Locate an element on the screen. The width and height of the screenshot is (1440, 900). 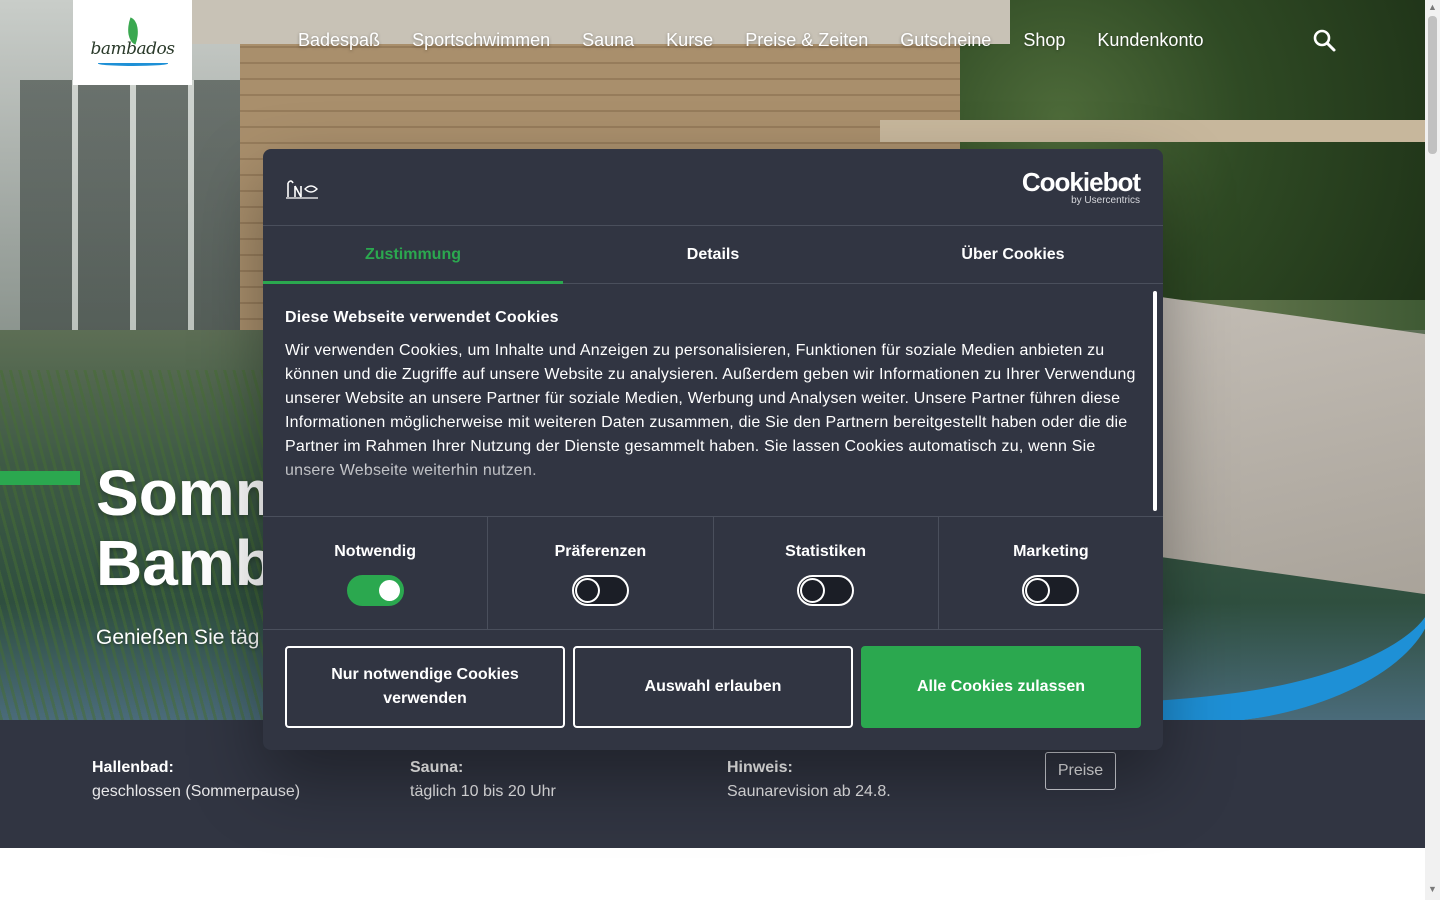
hero-subtitle: Genießen Sie täg is located at coordinates (178, 637).